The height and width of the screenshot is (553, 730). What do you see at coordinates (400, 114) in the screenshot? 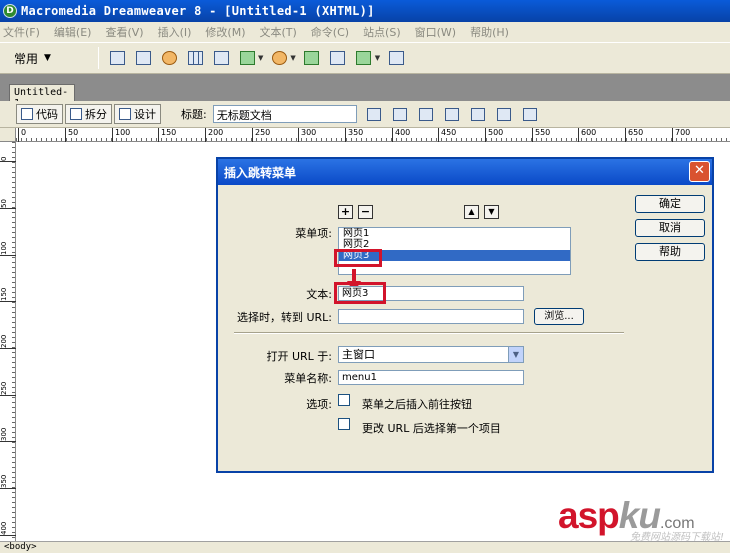
I see `validate-markup-icon` at bounding box center [400, 114].